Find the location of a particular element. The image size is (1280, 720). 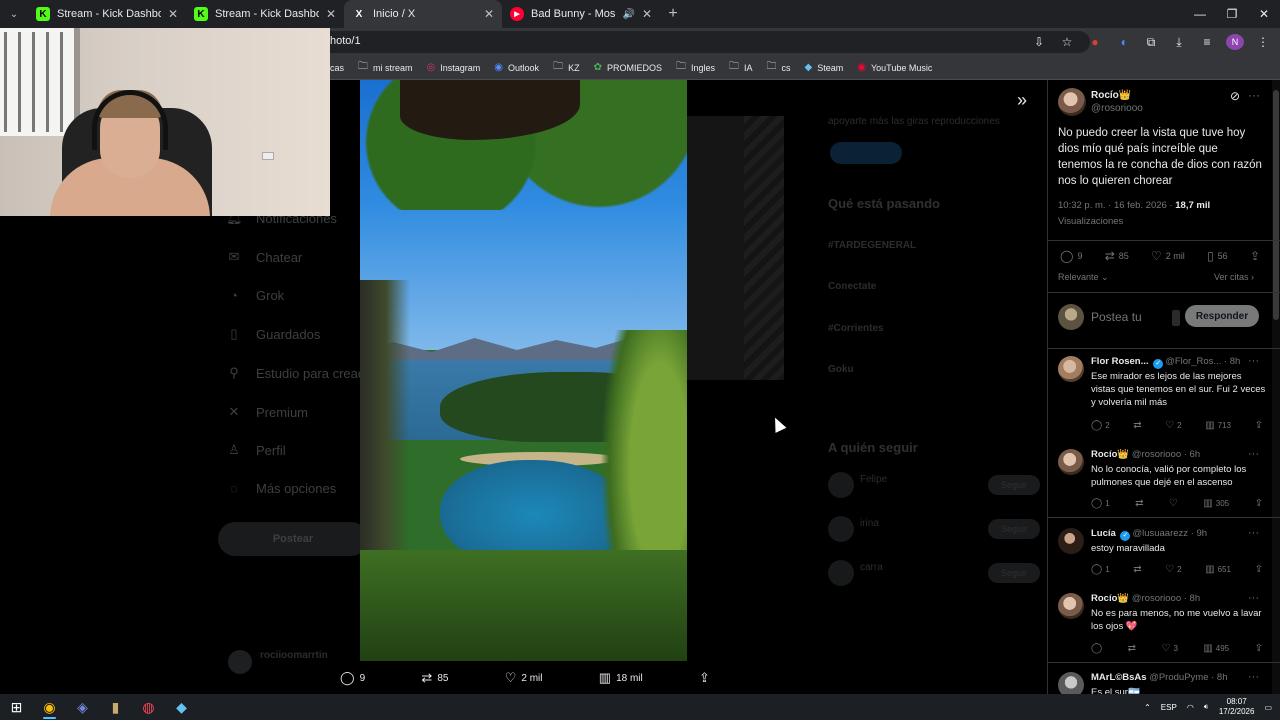

bookmark-item: ◎ Instagram is located at coordinates (454, 67).